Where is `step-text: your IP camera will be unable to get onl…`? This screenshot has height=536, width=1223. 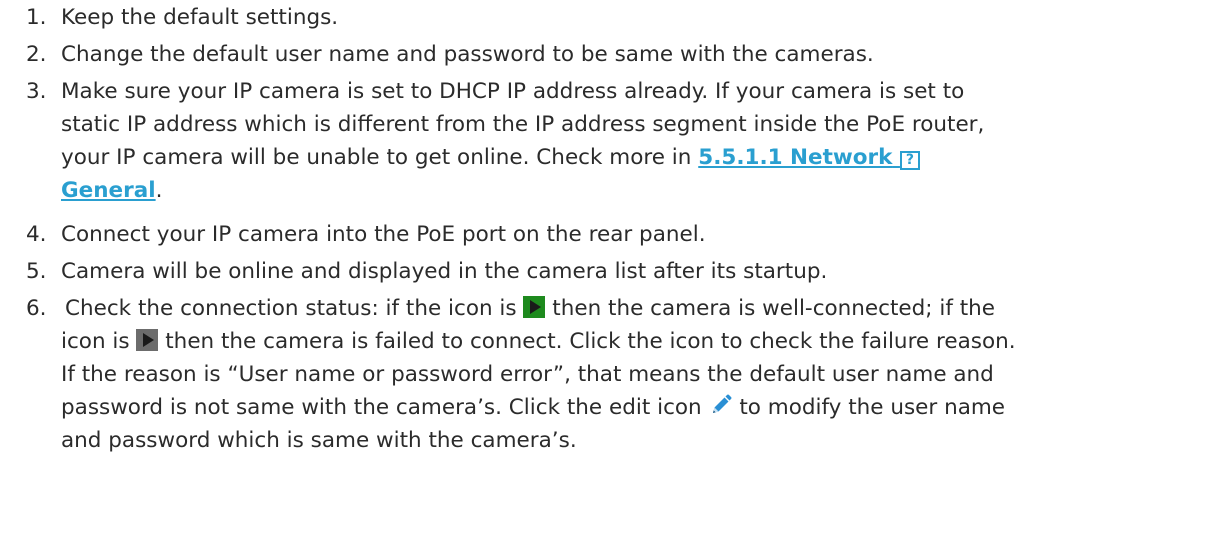 step-text: your IP camera will be unable to get onl… is located at coordinates (380, 157).